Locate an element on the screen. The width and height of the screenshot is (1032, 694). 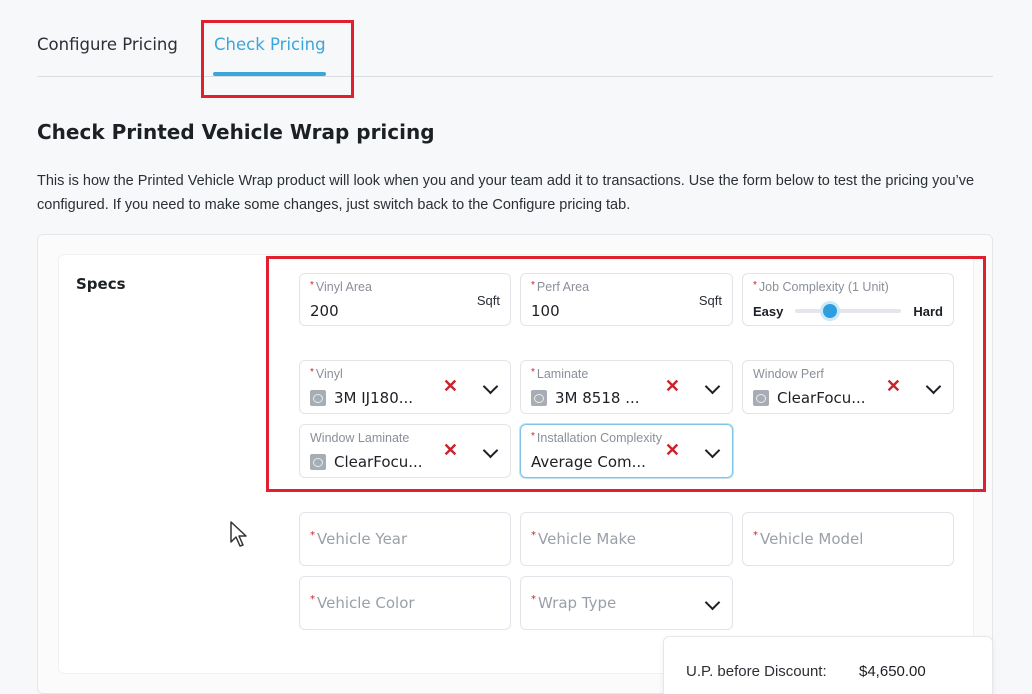
window-laminate-select: Window Laminate ClearFocu... ✕ is located at coordinates (405, 451).